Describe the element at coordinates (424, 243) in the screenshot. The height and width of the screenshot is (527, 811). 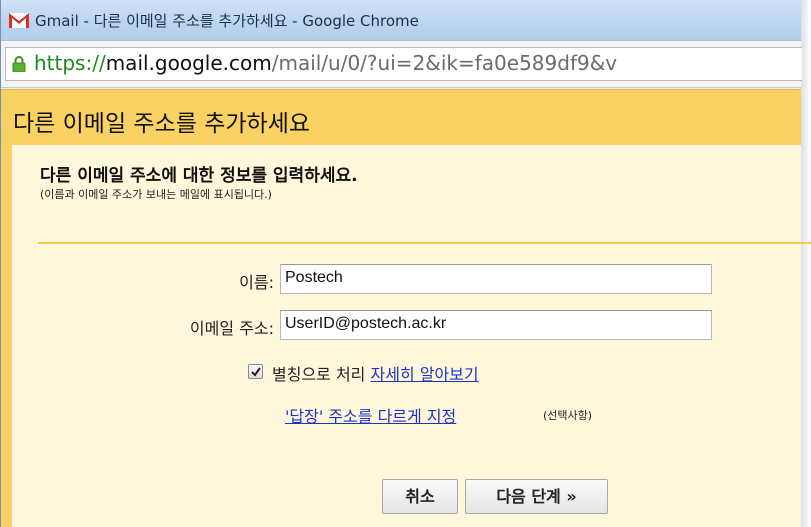
I see `divider` at that location.